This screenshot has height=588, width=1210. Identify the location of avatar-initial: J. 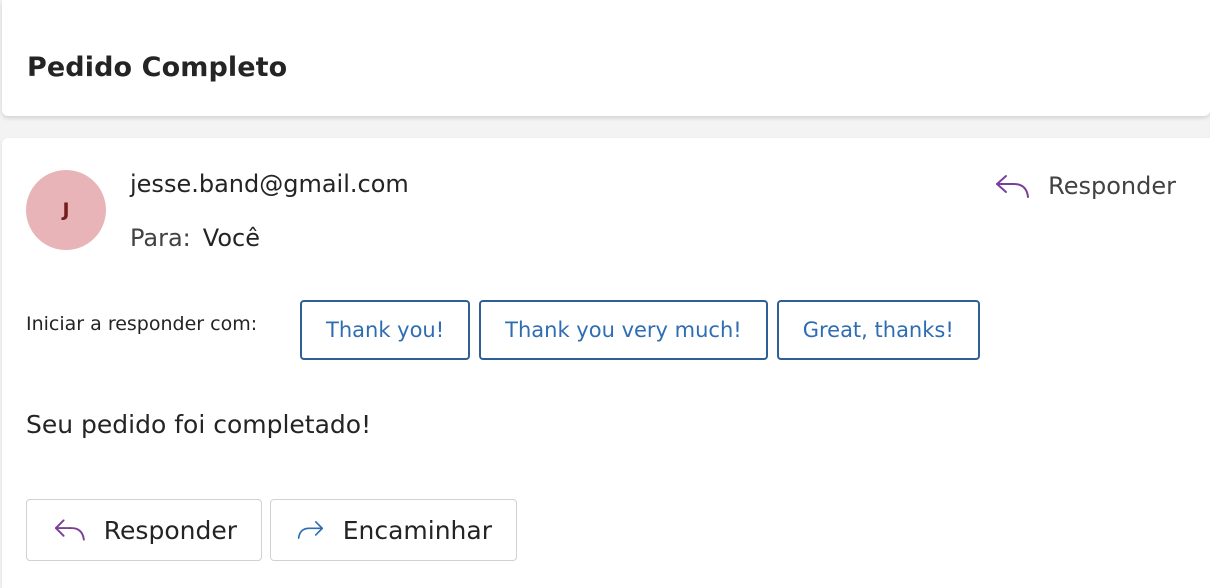
(66, 210).